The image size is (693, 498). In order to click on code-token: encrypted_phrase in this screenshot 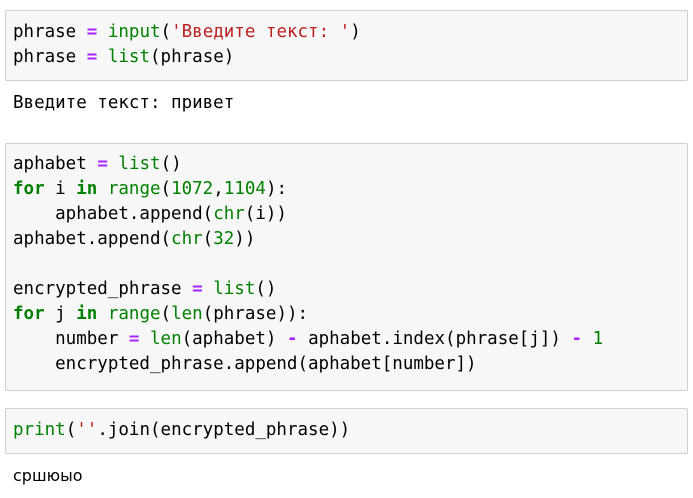, I will do `click(97, 289)`.